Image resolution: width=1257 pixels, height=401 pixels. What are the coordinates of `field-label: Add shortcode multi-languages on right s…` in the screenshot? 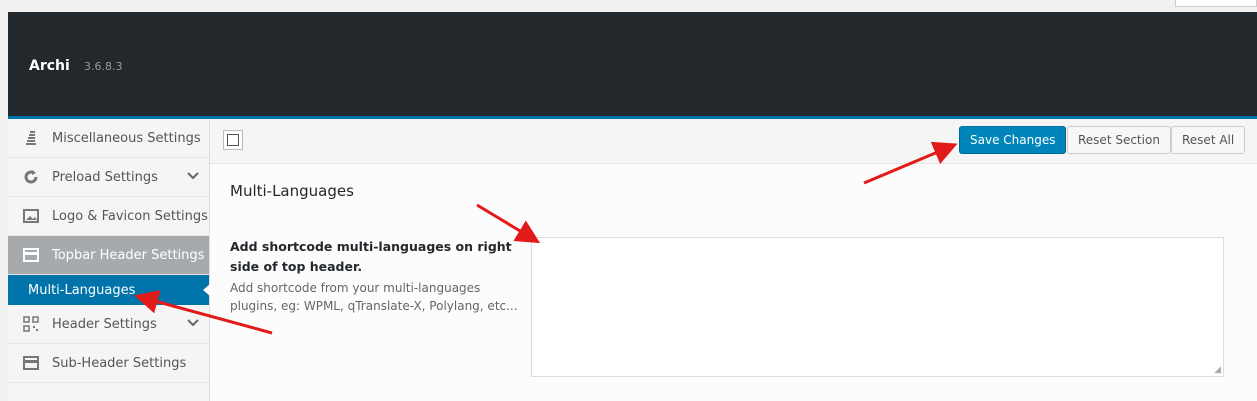 It's located at (371, 256).